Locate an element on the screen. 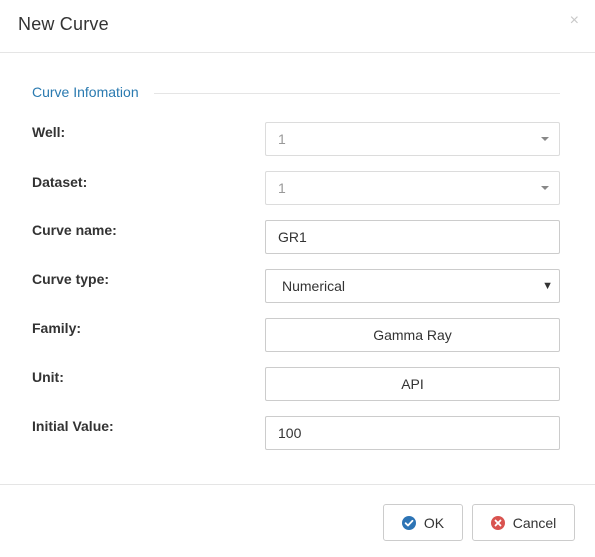 This screenshot has height=557, width=595. curve-type-label: Curve type: is located at coordinates (71, 279).